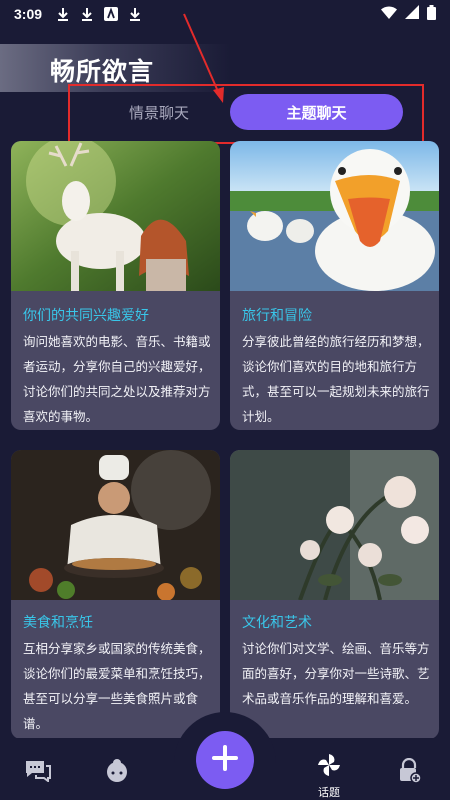  Describe the element at coordinates (334, 216) in the screenshot. I see `card-image-ducks` at that location.